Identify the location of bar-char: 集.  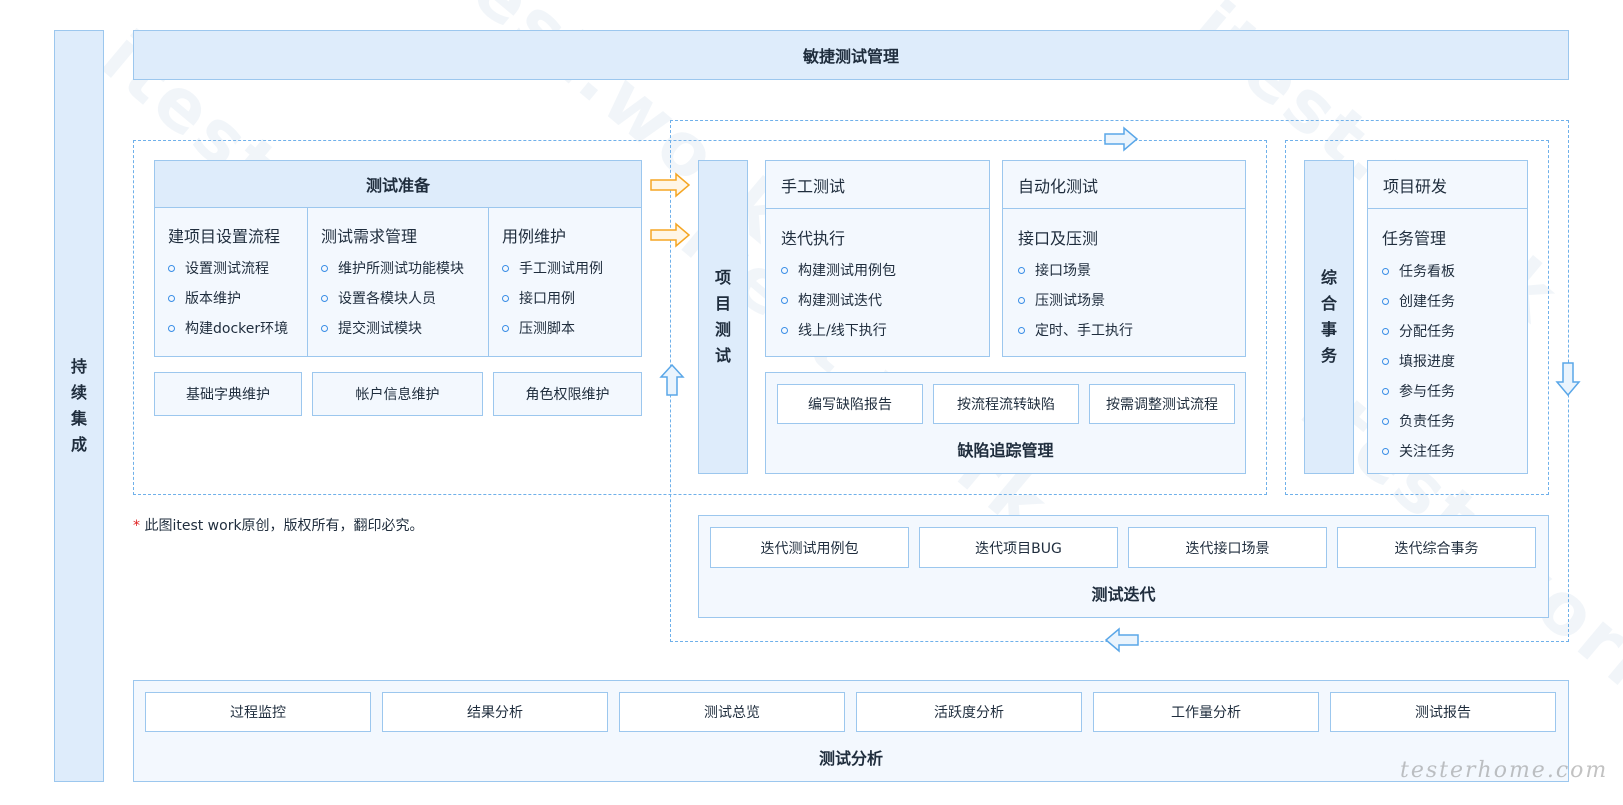
(78, 418).